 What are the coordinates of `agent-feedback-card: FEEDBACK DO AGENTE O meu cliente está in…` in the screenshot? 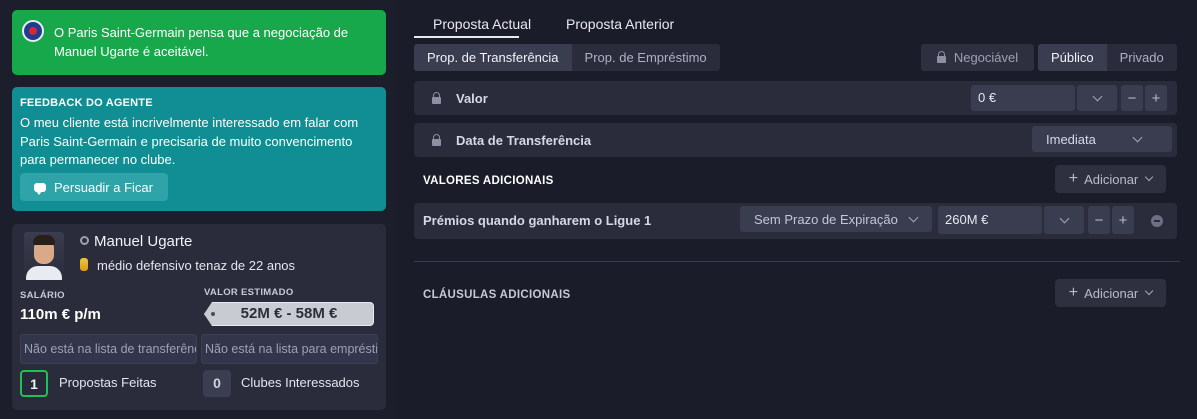 It's located at (199, 149).